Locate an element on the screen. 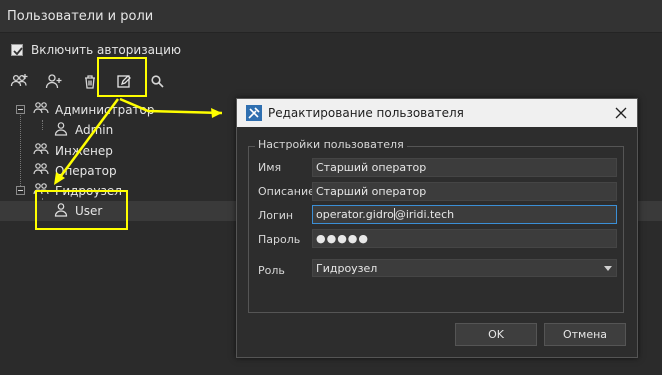  login-value-end: @iridi.tech is located at coordinates (424, 214).